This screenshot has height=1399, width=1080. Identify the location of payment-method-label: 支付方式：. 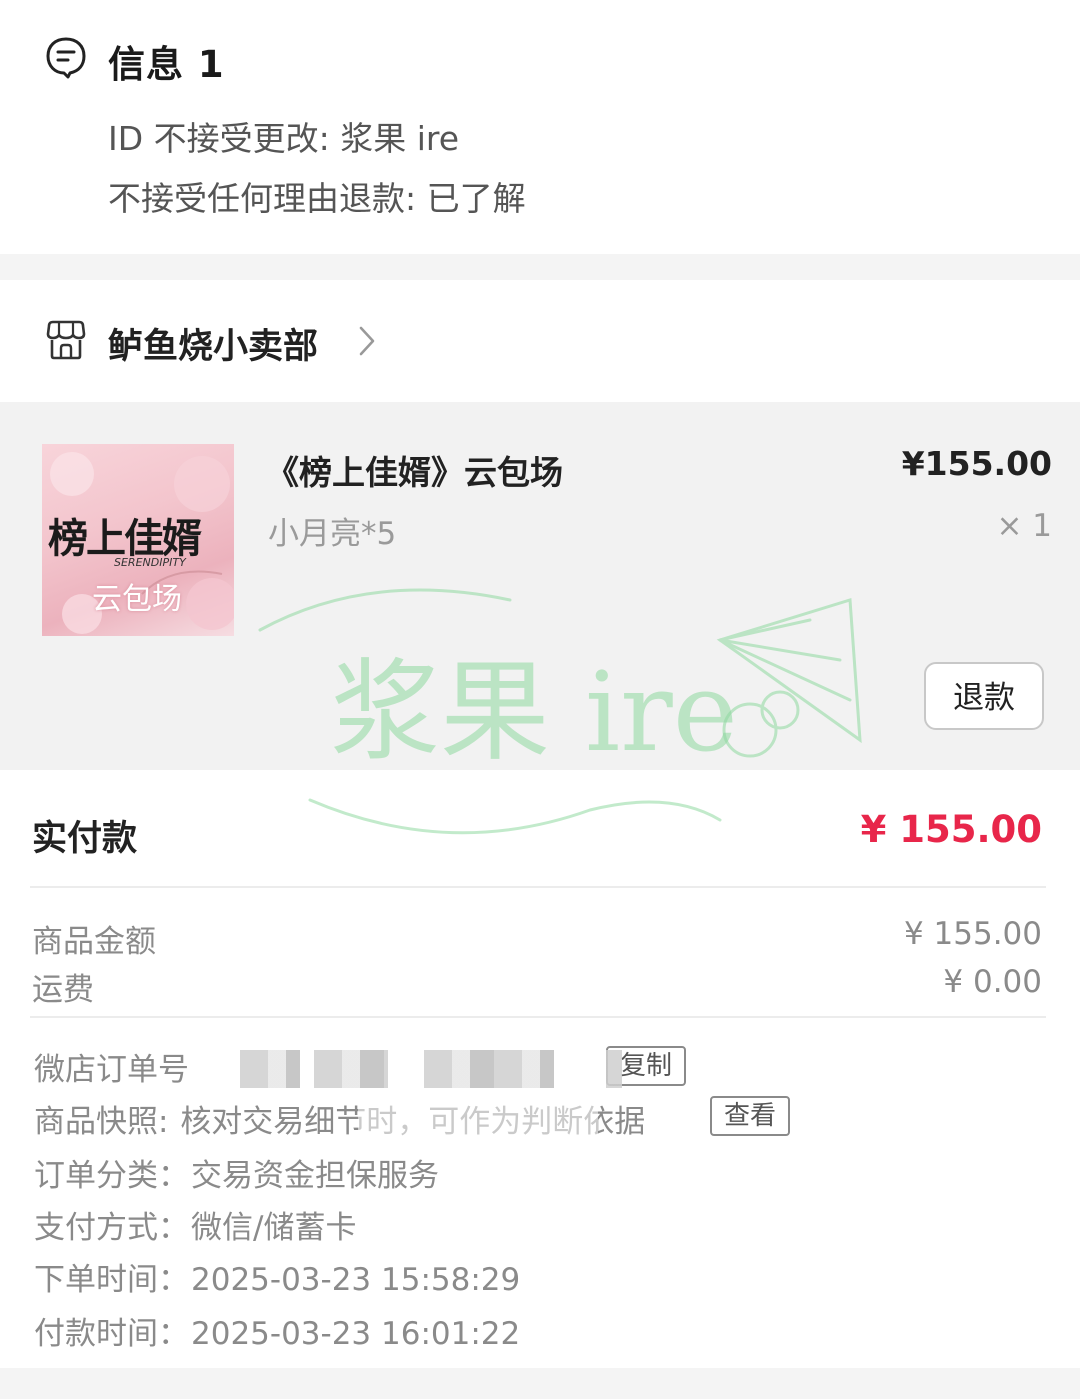
(111, 1228).